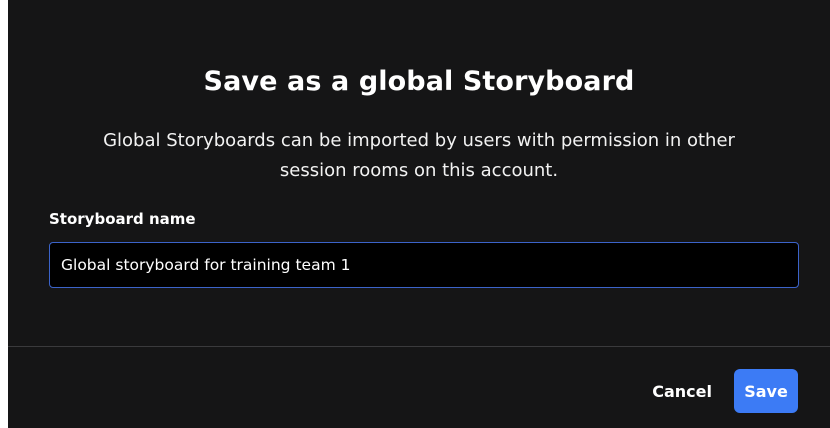 The image size is (830, 428). I want to click on dialog-actions: Cancel Save, so click(725, 391).